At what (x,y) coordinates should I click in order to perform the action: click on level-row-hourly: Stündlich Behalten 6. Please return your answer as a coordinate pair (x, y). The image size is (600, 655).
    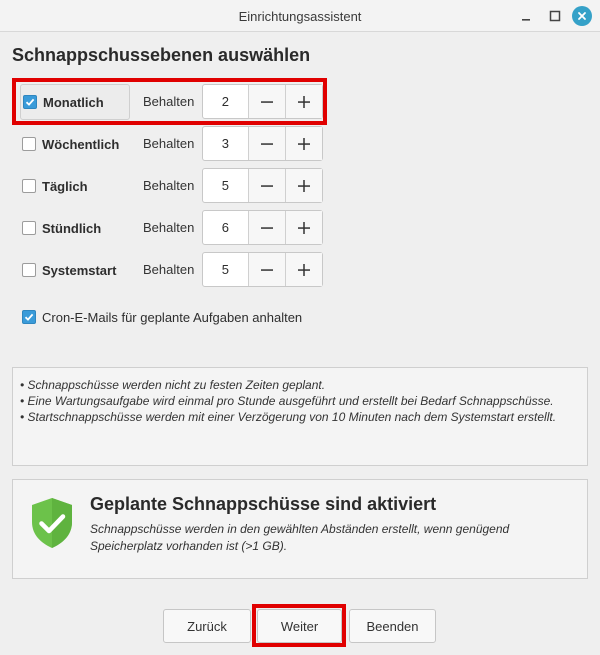
    Looking at the image, I should click on (169, 228).